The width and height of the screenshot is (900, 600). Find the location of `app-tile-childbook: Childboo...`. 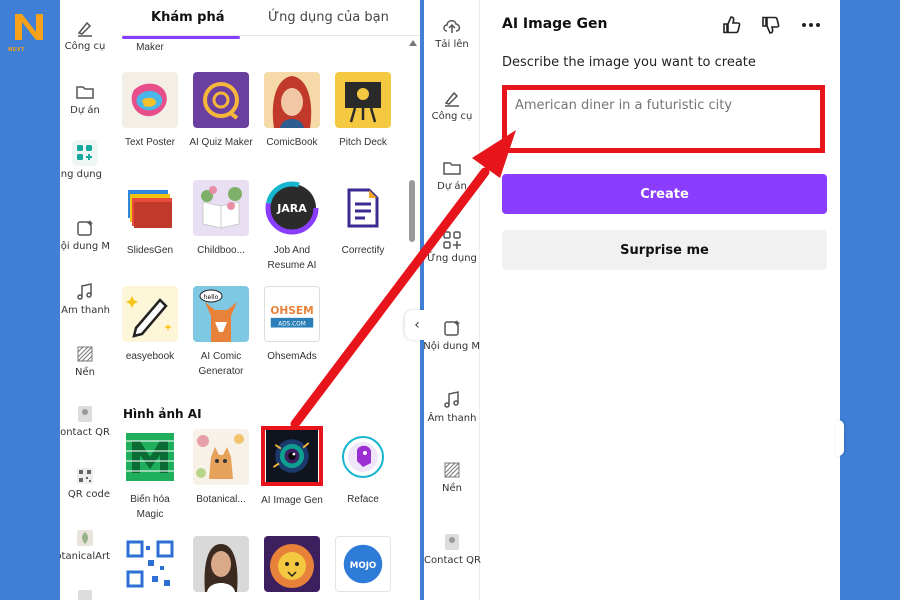

app-tile-childbook: Childboo... is located at coordinates (221, 219).